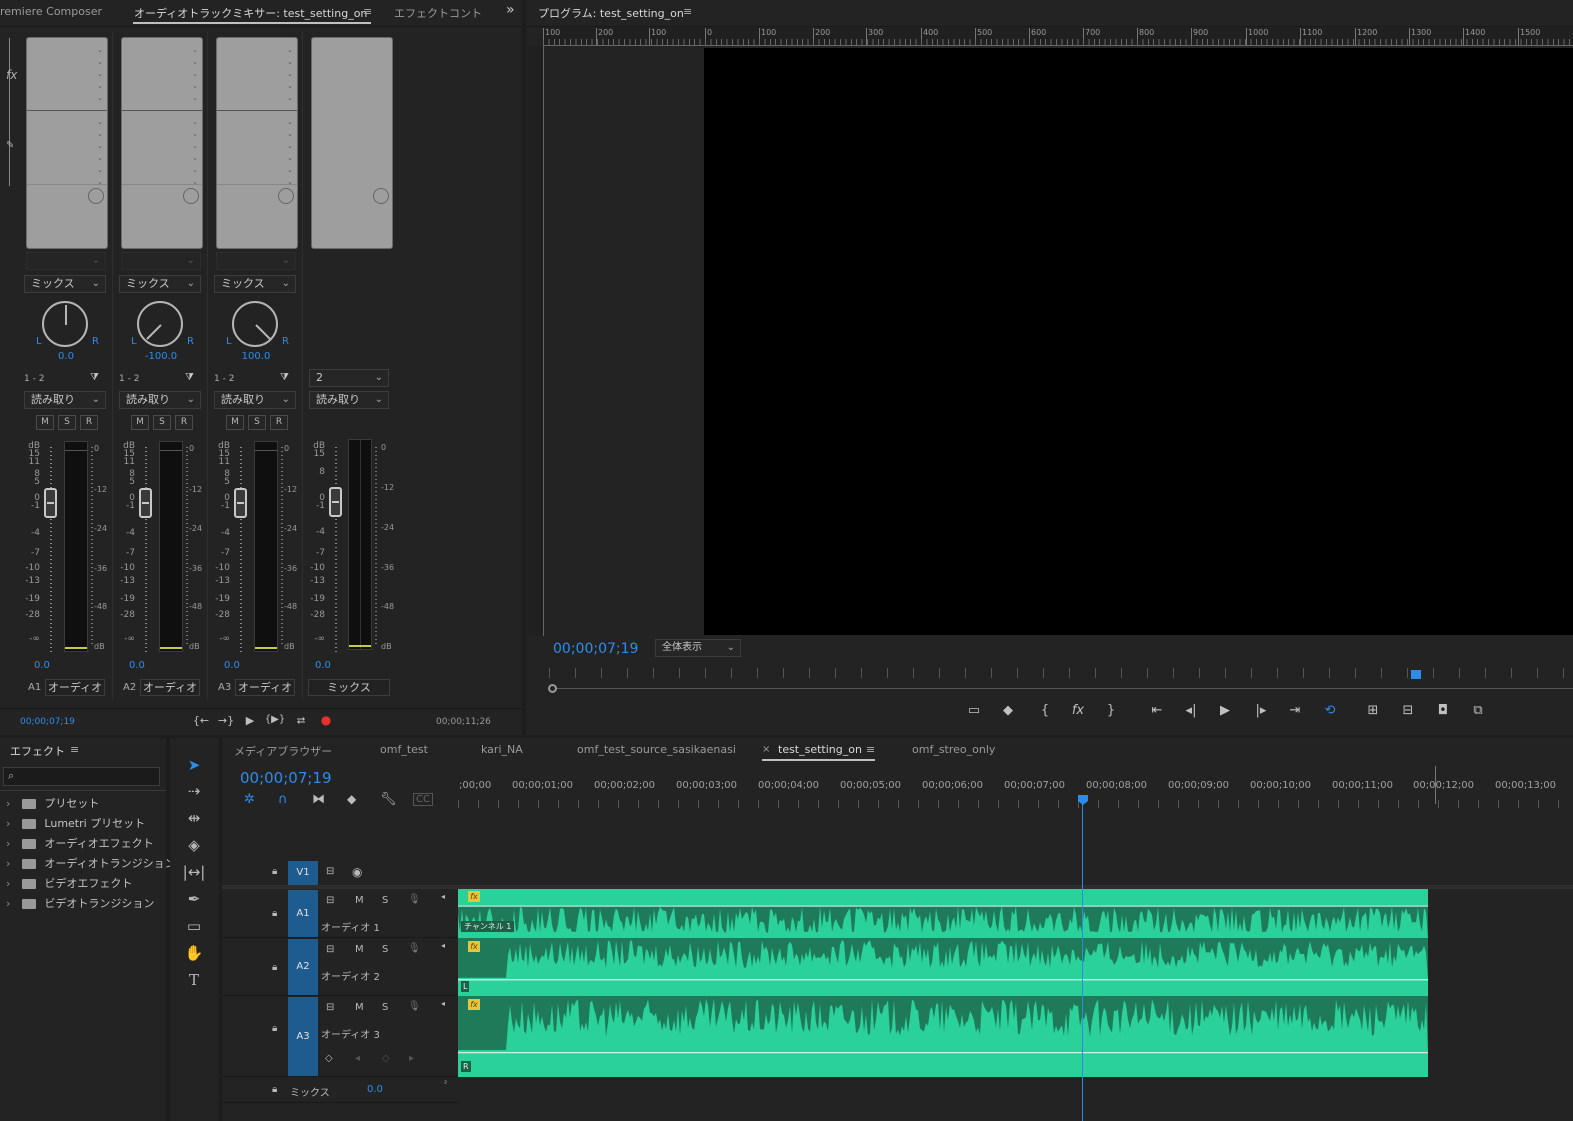 The width and height of the screenshot is (1573, 1121). I want to click on extract-icon: ⊟, so click(1408, 710).